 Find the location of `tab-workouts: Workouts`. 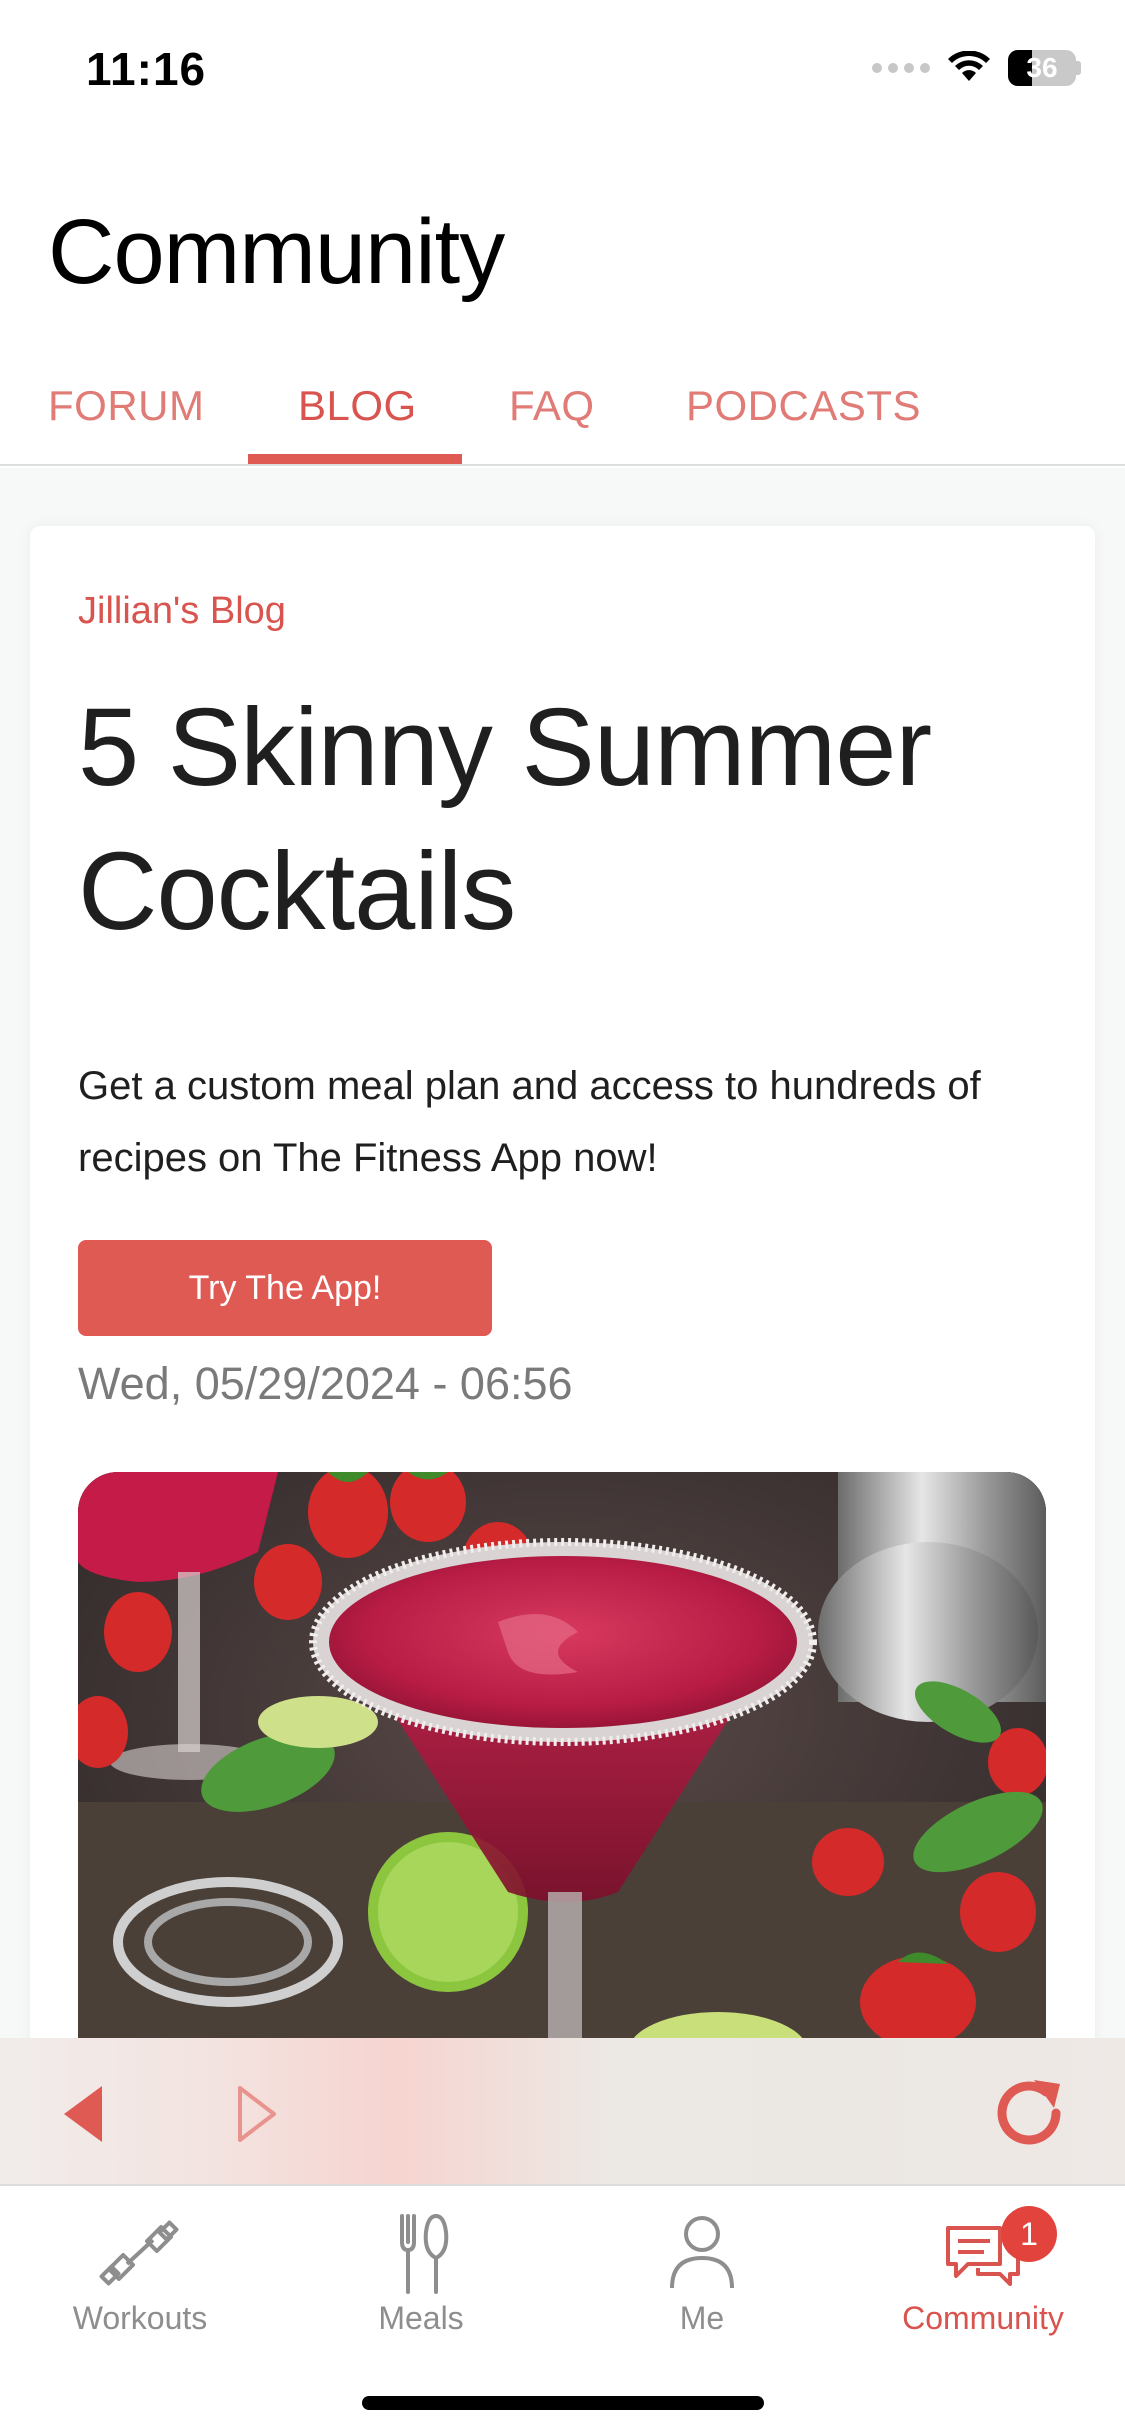

tab-workouts: Workouts is located at coordinates (140, 2272).